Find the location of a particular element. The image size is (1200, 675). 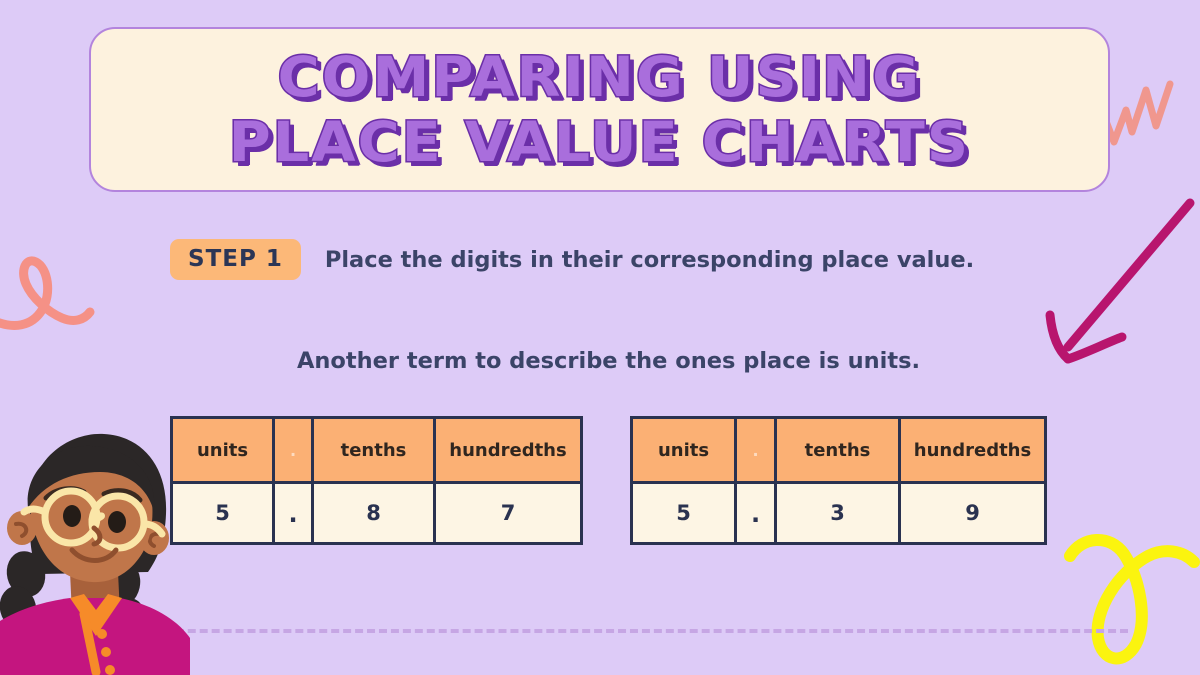

step-badge: Step 1 is located at coordinates (235, 259).